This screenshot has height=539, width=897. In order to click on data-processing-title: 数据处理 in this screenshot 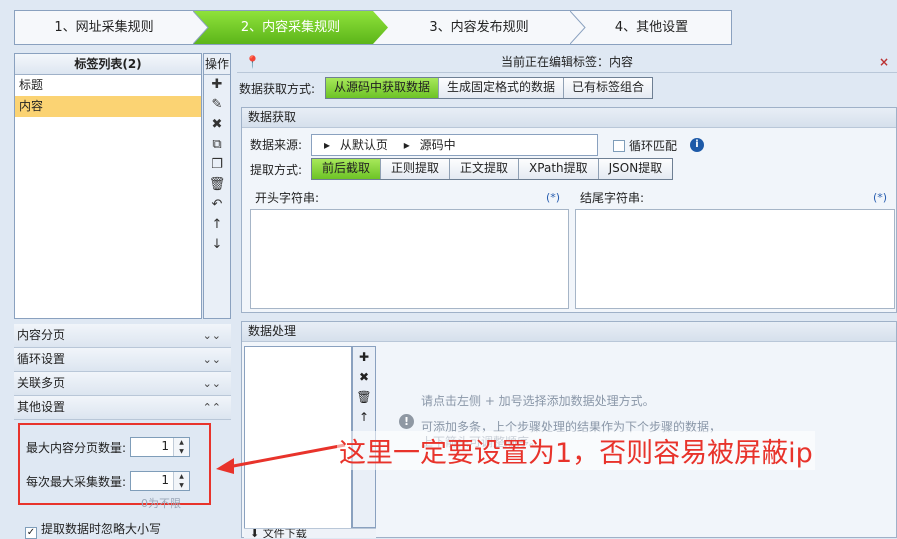, I will do `click(569, 332)`.